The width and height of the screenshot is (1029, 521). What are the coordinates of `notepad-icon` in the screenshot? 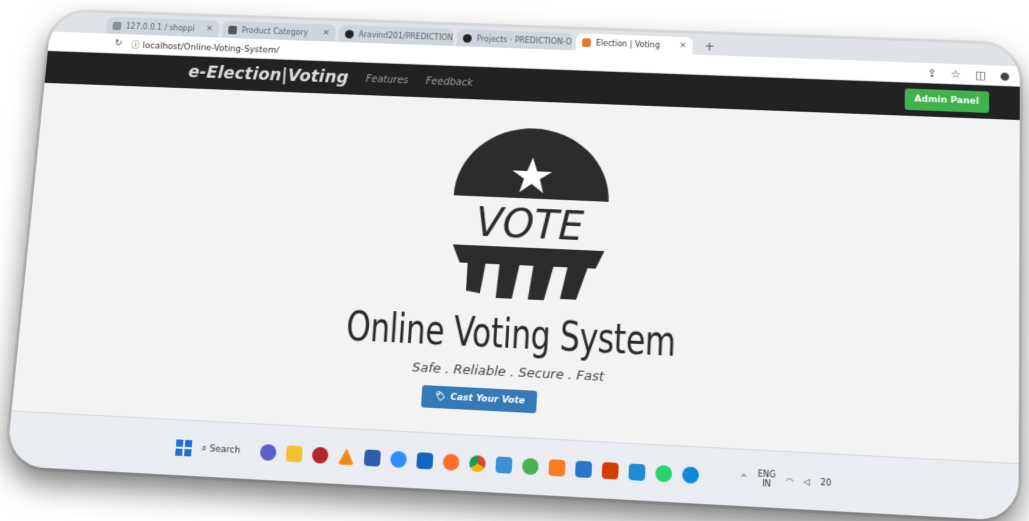 It's located at (504, 465).